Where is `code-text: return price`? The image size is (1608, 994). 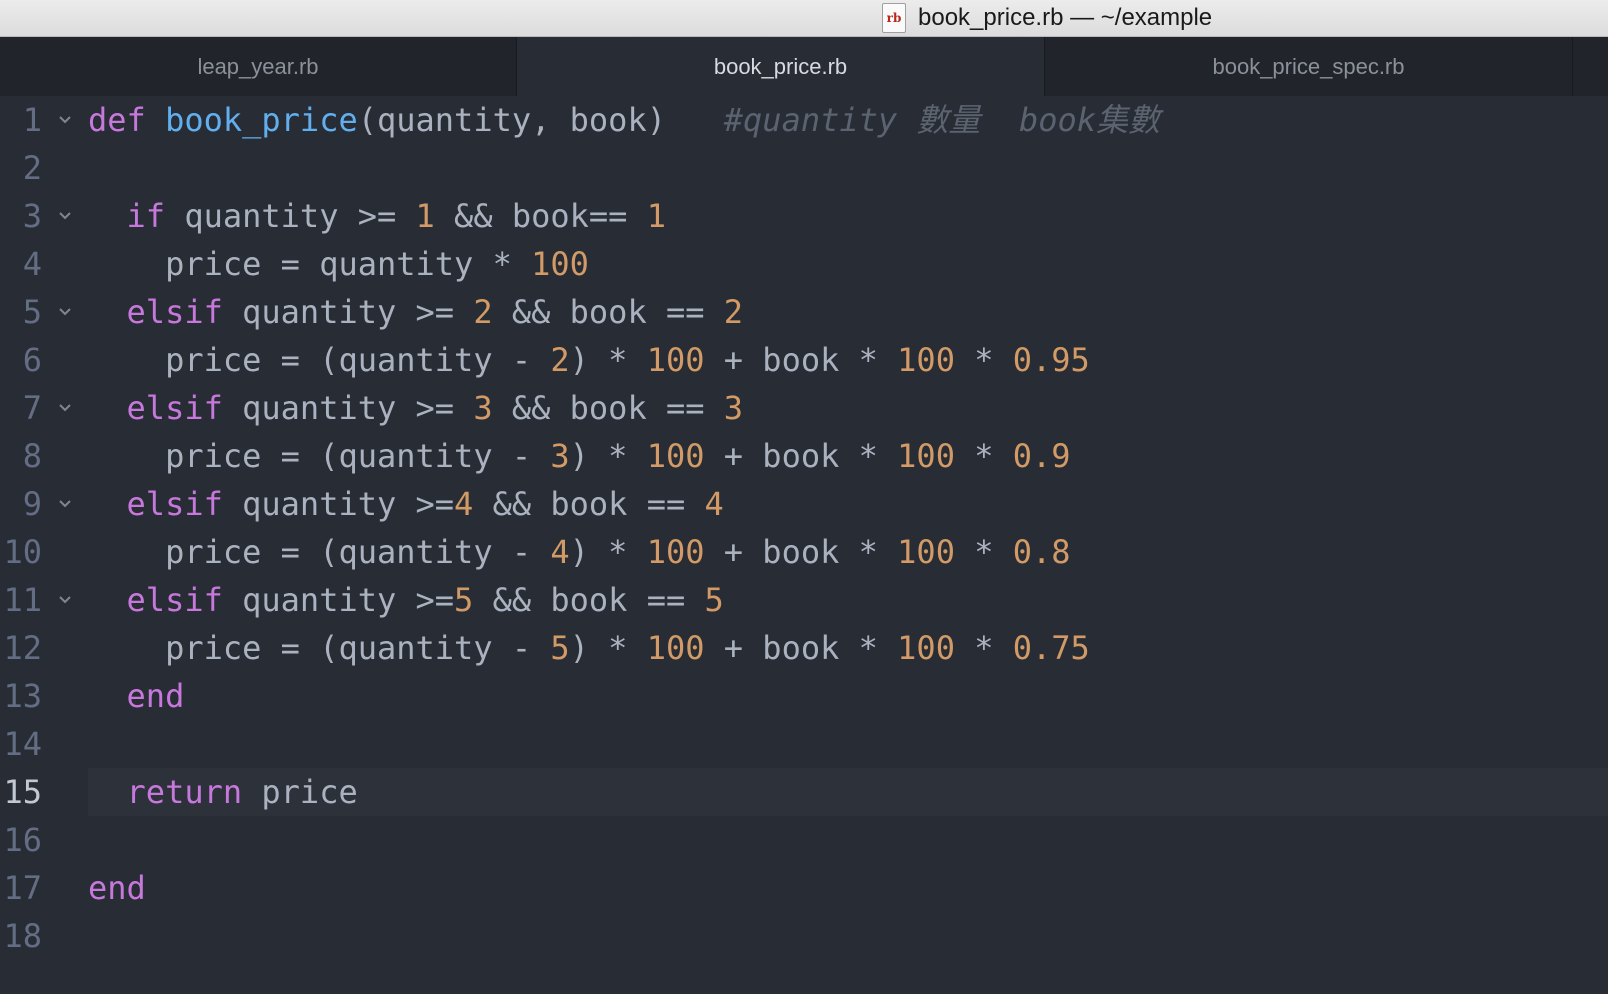 code-text: return price is located at coordinates (848, 792).